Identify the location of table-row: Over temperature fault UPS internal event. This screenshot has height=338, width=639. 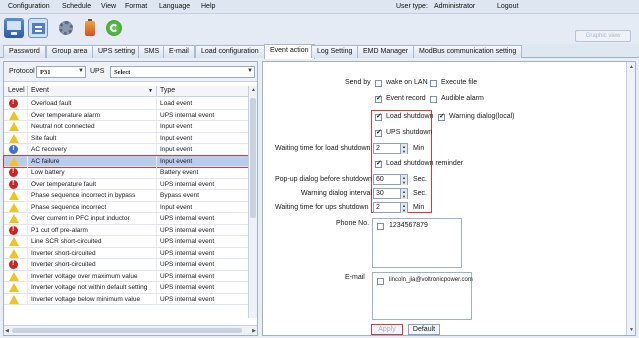
(126, 184).